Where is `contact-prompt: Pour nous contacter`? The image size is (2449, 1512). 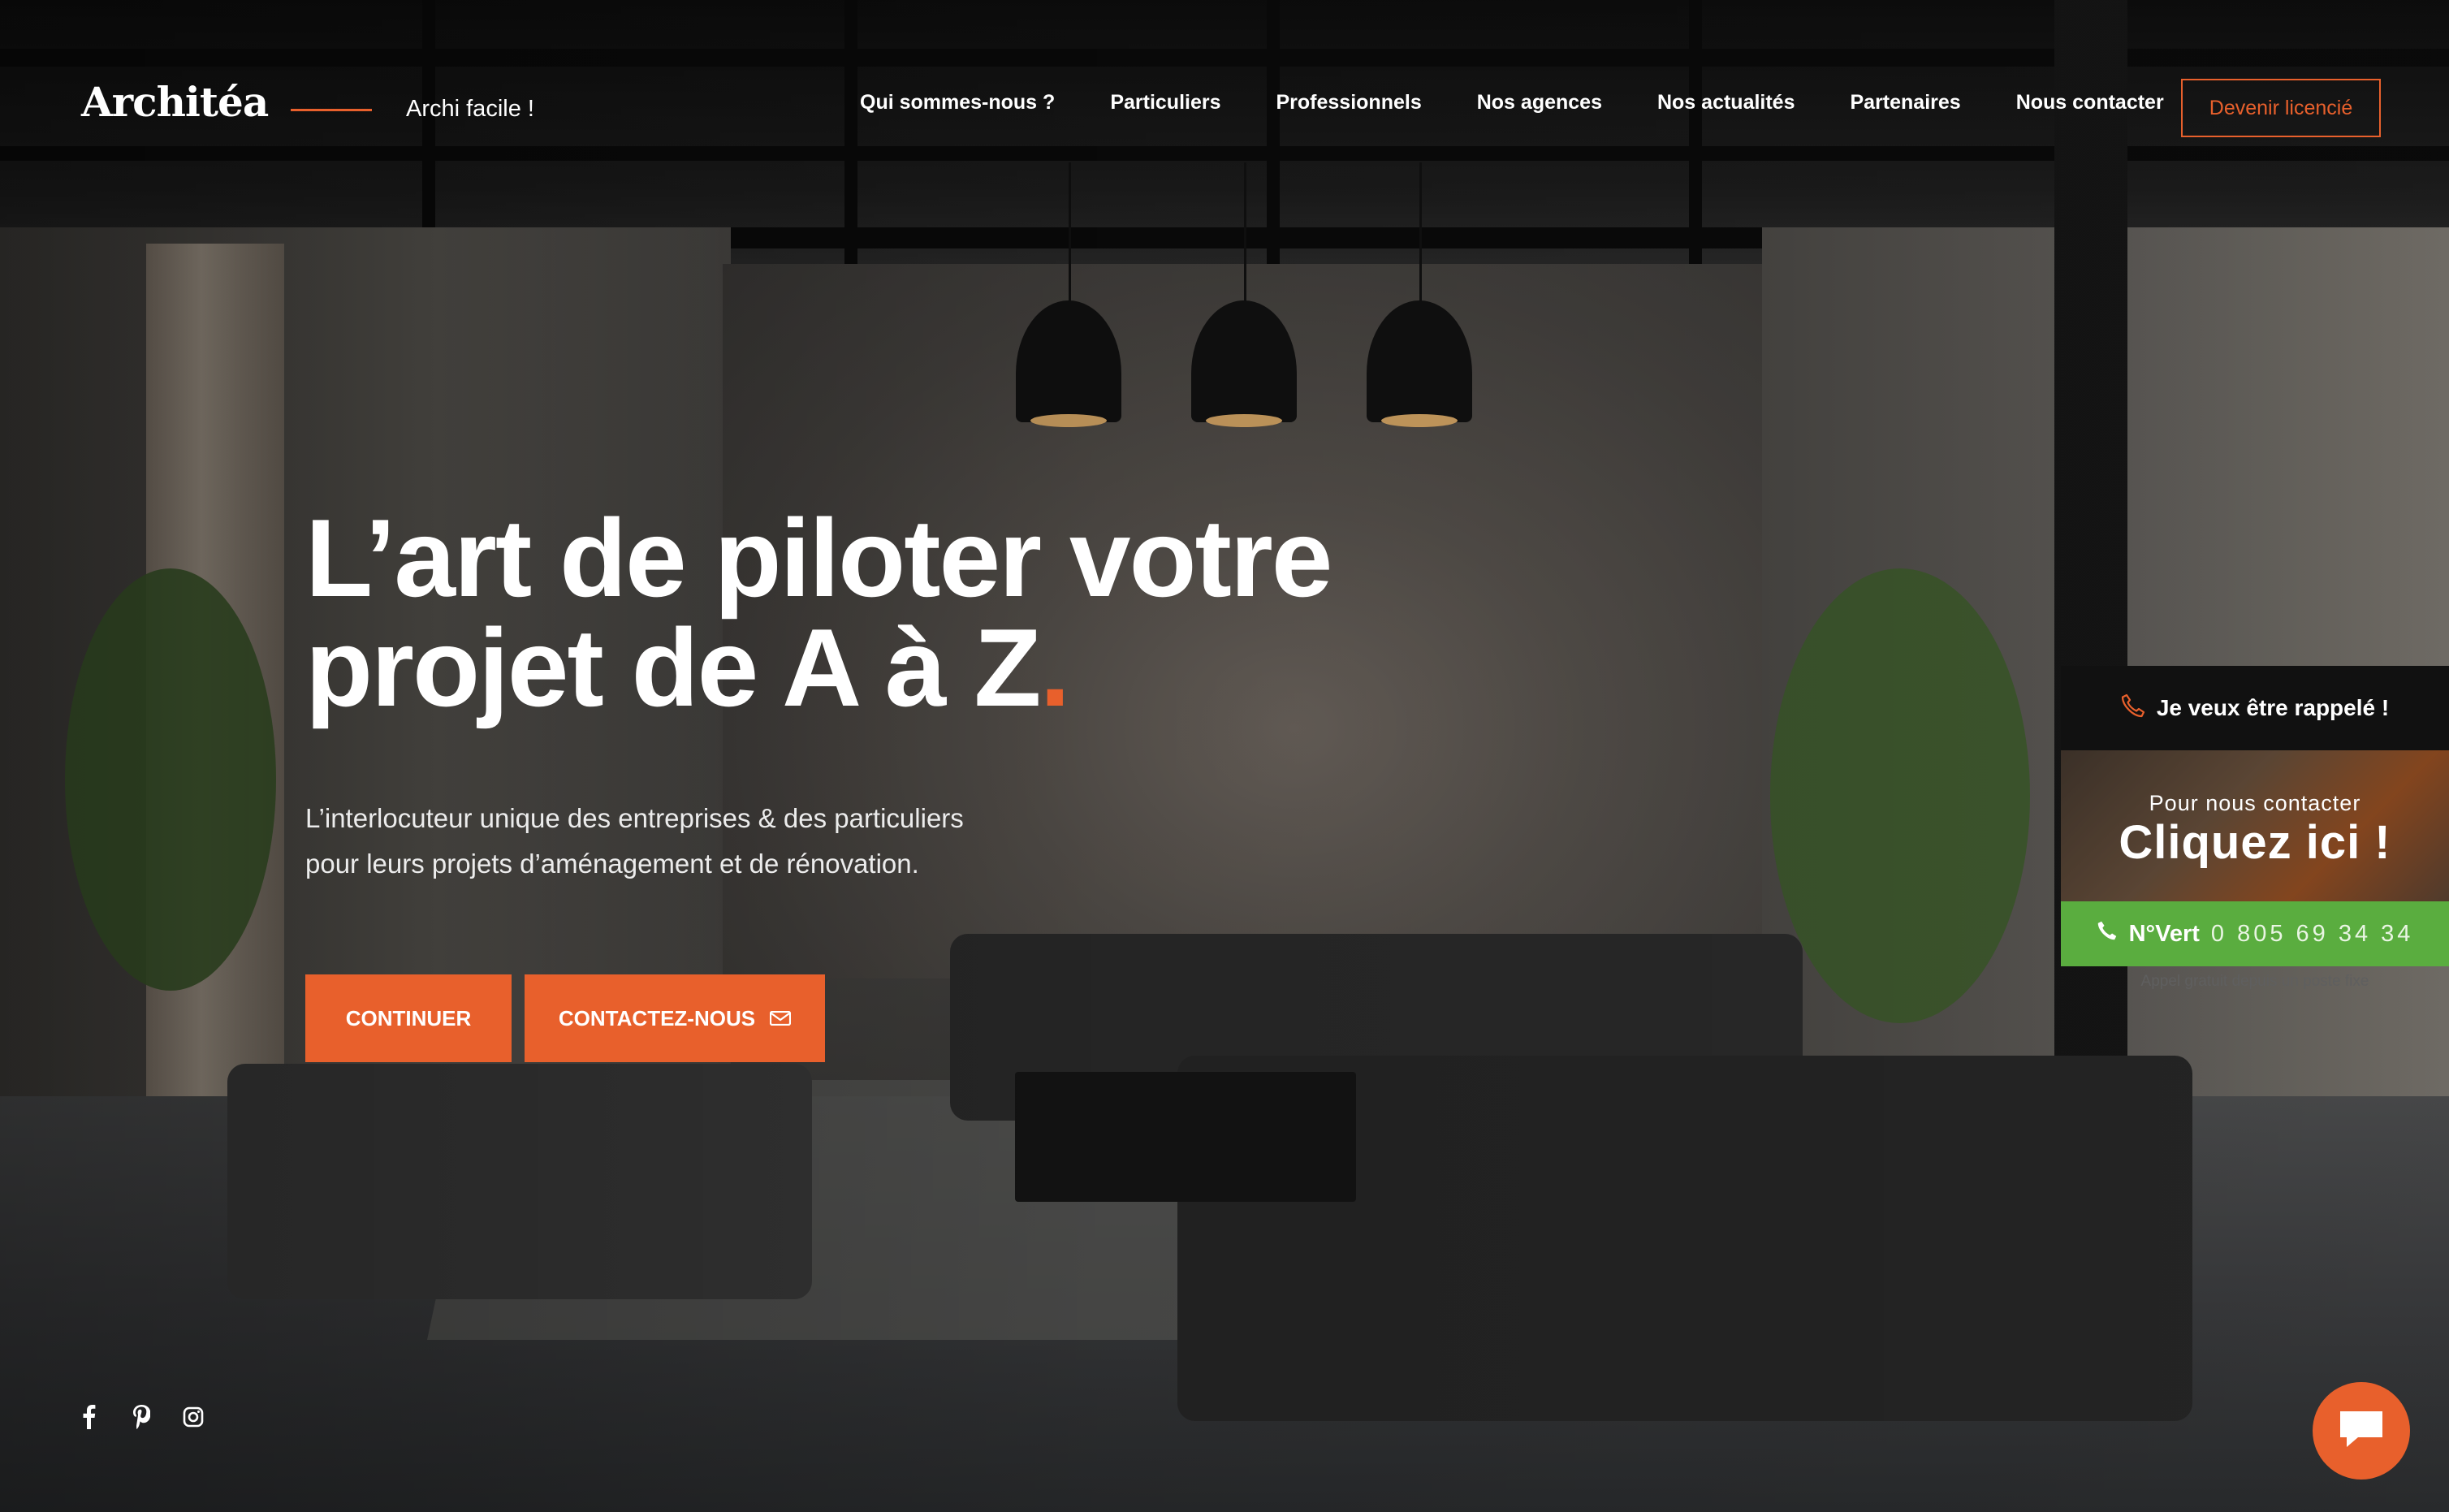
contact-prompt: Pour nous contacter is located at coordinates (2255, 803).